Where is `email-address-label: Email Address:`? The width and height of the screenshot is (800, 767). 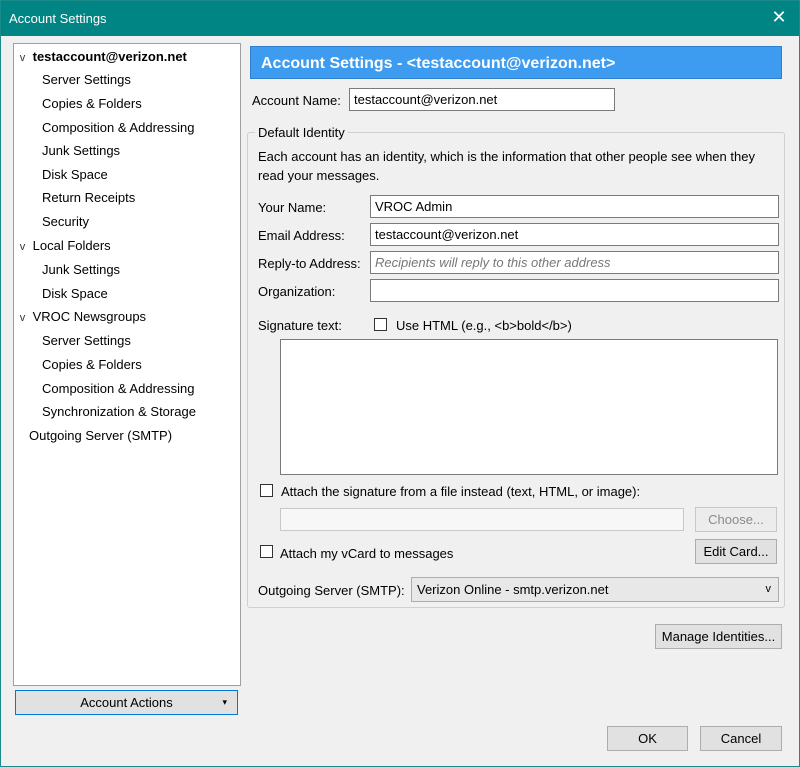 email-address-label: Email Address: is located at coordinates (301, 235).